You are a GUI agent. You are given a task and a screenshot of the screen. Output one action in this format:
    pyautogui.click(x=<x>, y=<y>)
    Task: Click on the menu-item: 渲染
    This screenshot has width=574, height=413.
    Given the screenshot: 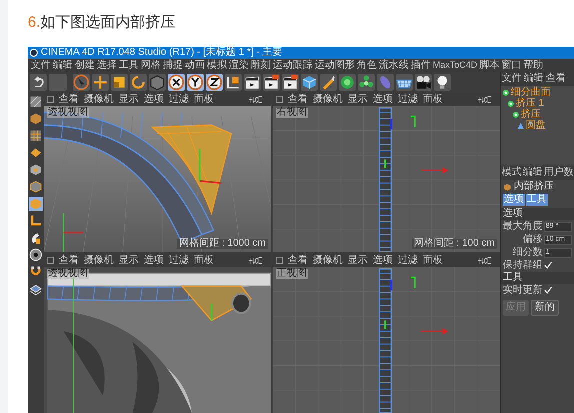 What is the action you would take?
    pyautogui.click(x=239, y=65)
    